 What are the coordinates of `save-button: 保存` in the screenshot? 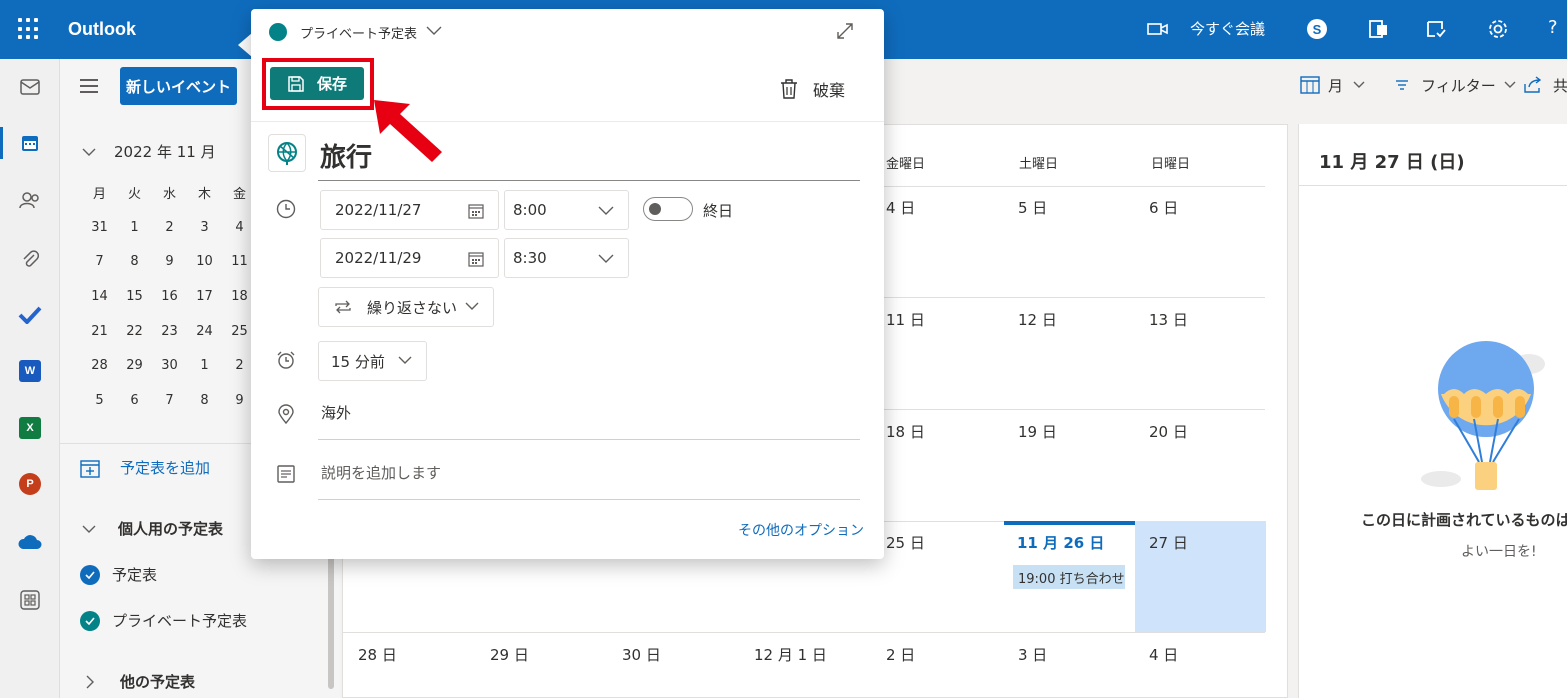 It's located at (317, 83).